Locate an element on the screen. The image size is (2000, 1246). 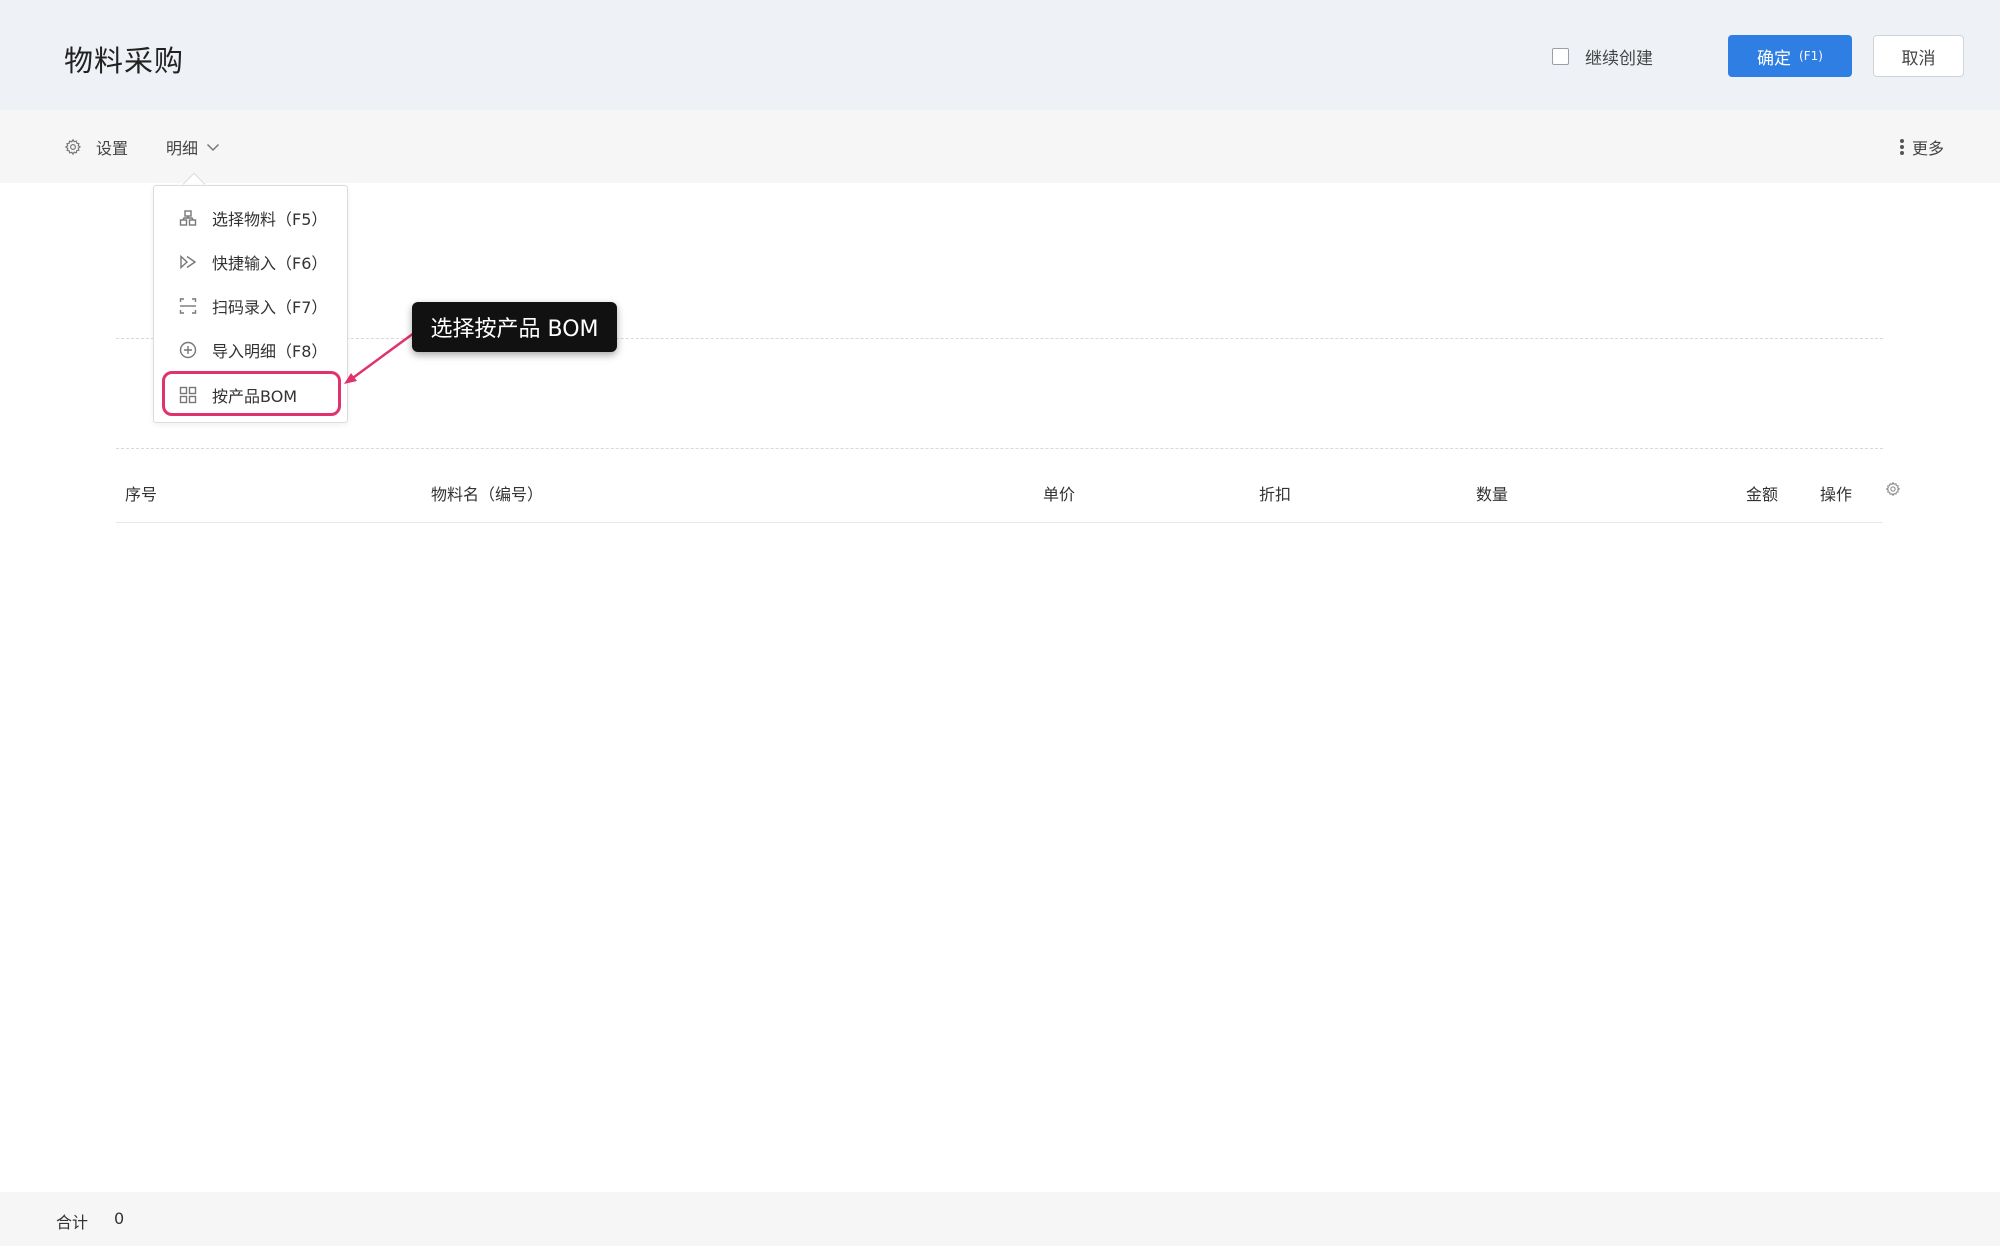
settings-label: 设置 is located at coordinates (112, 148).